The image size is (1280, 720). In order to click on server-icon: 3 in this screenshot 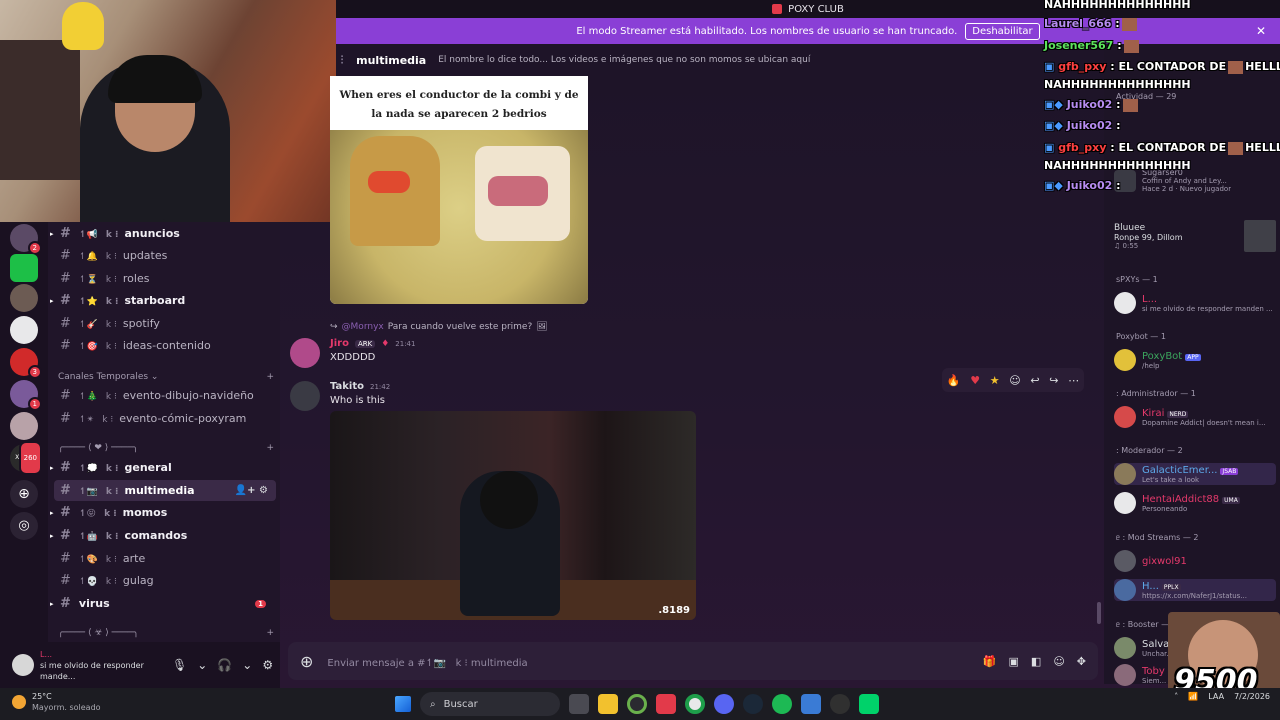, I will do `click(26, 363)`.